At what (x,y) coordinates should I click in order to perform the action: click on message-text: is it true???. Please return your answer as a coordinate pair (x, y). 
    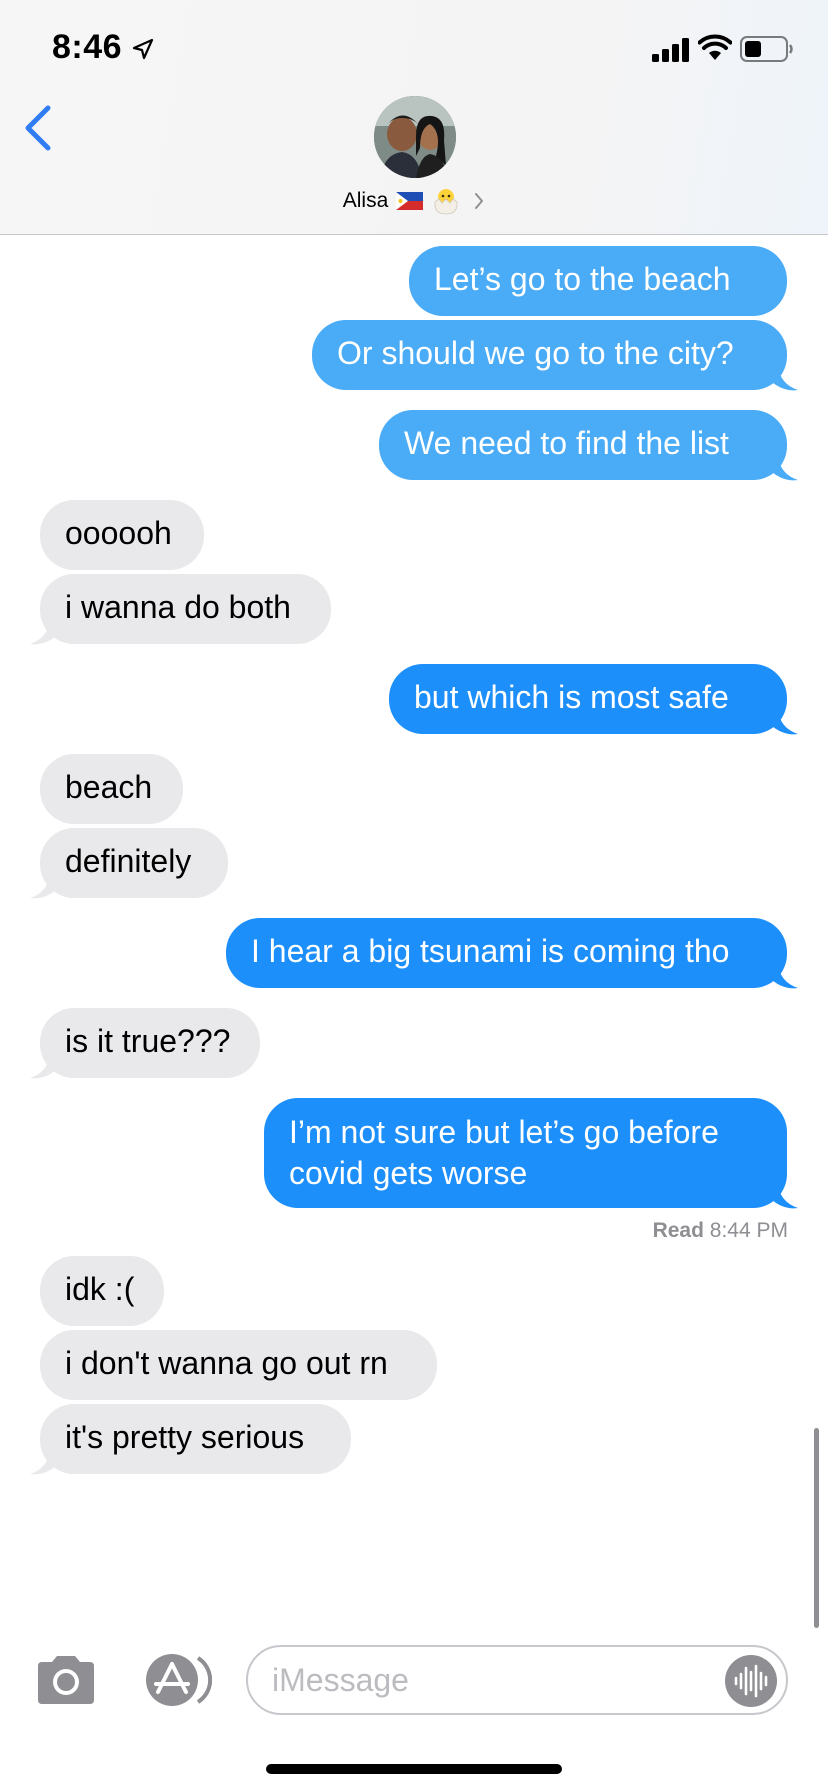
    Looking at the image, I should click on (148, 1041).